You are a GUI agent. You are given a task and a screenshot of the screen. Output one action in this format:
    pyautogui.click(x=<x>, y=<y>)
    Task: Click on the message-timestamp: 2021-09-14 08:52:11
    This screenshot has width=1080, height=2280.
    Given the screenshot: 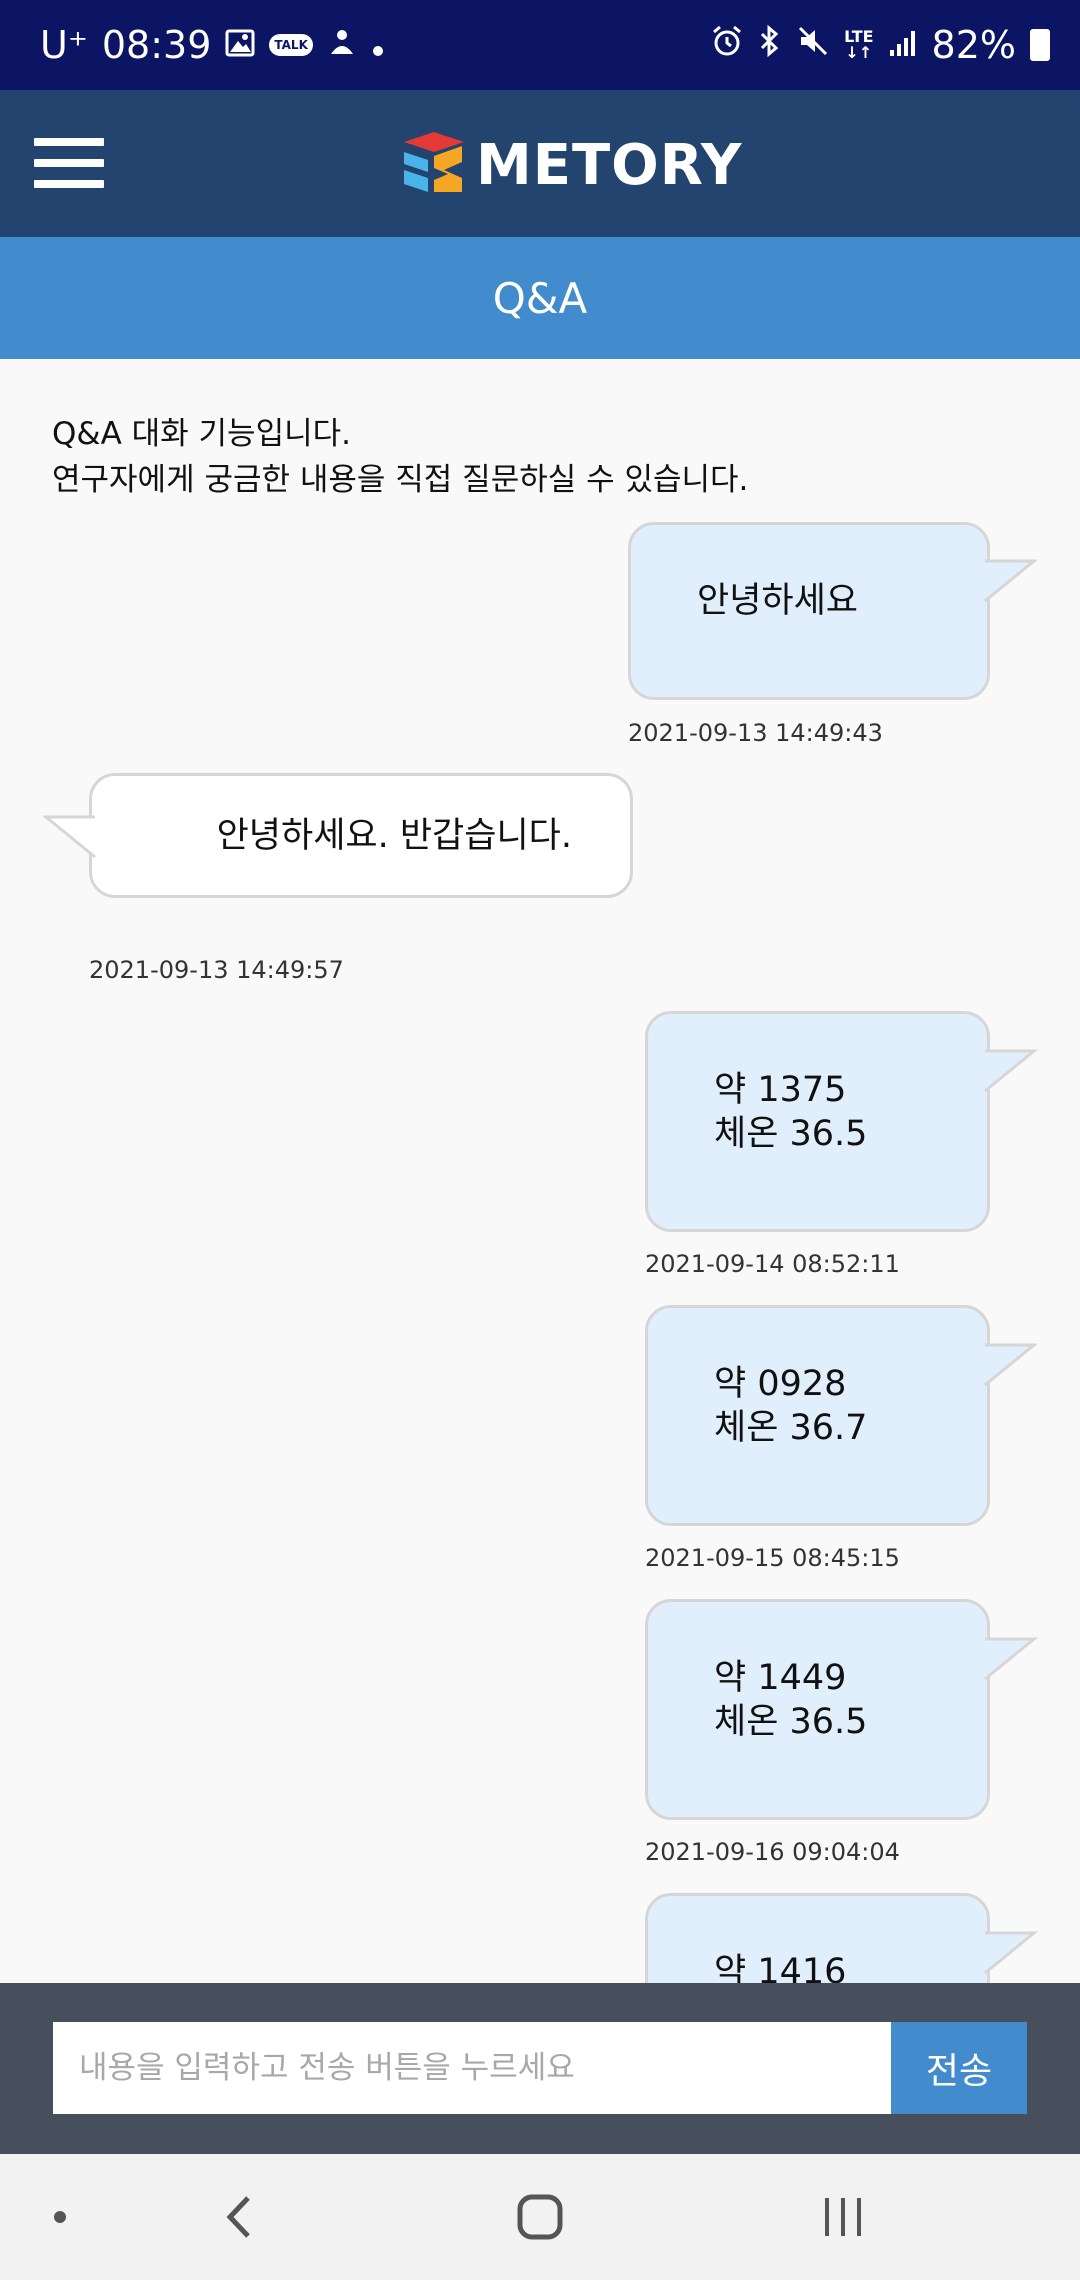 What is the action you would take?
    pyautogui.click(x=772, y=1264)
    